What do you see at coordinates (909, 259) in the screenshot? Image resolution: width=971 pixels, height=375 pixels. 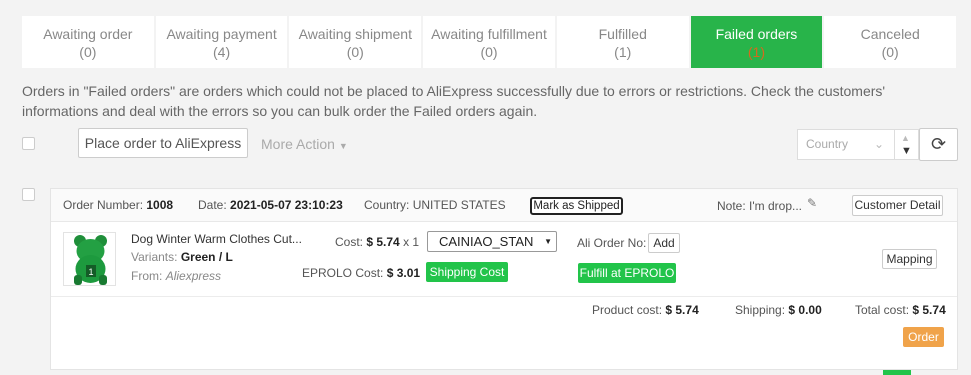 I see `mapping-button: Mapping` at bounding box center [909, 259].